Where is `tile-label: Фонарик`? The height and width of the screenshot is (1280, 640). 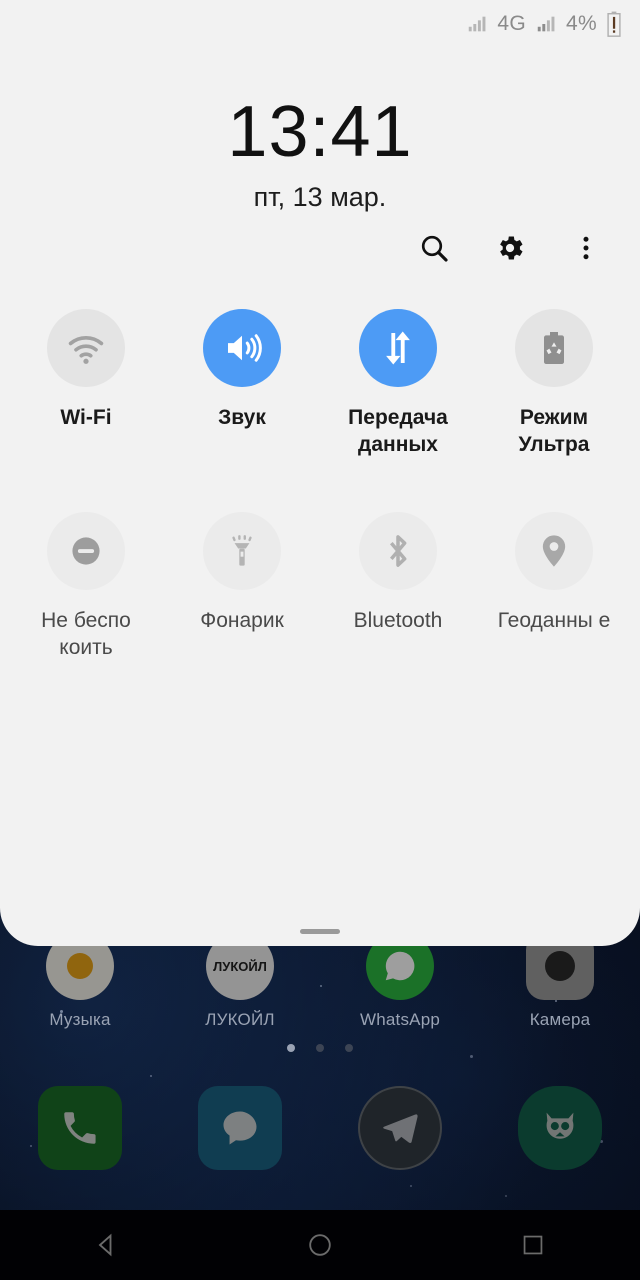
tile-label: Фонарик is located at coordinates (242, 620).